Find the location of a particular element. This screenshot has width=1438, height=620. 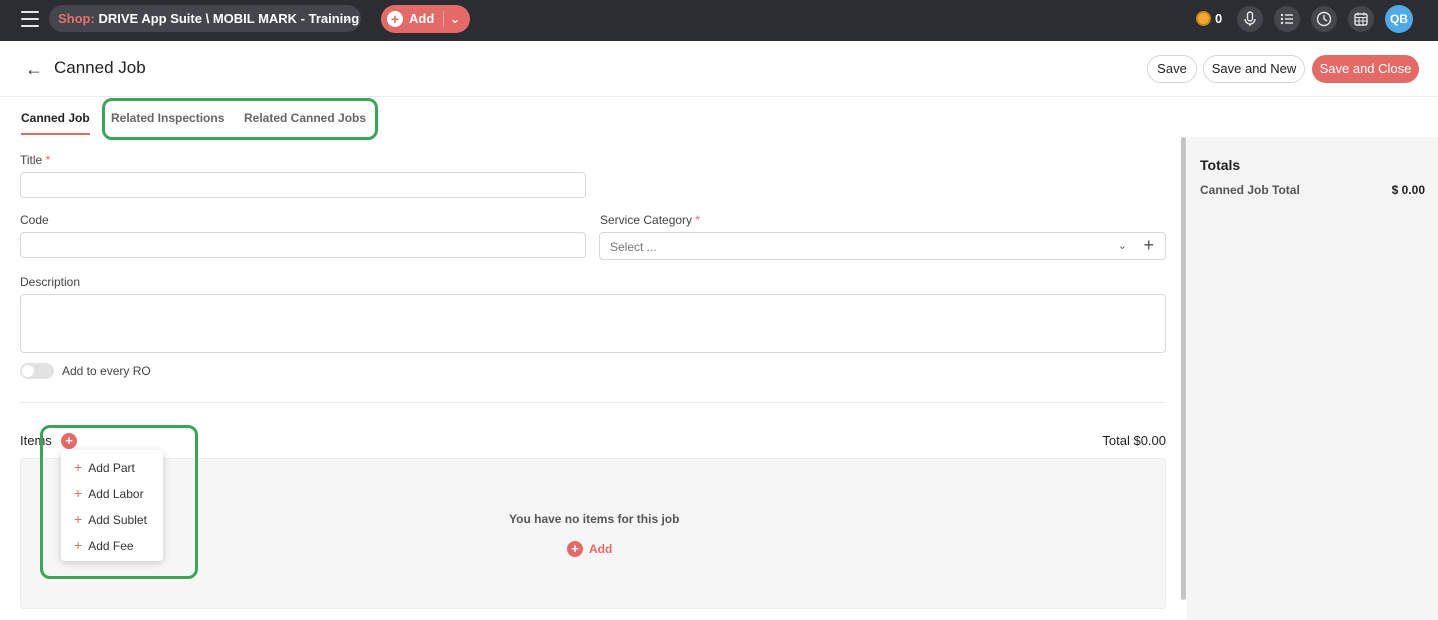

items-total: Total $0.00 is located at coordinates (1134, 440).